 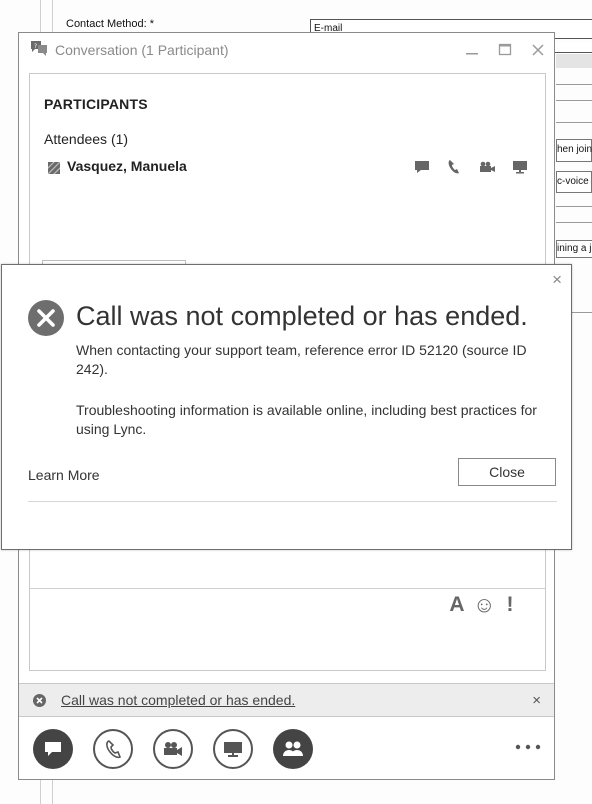 I want to click on error-small-icon, so click(x=39, y=700).